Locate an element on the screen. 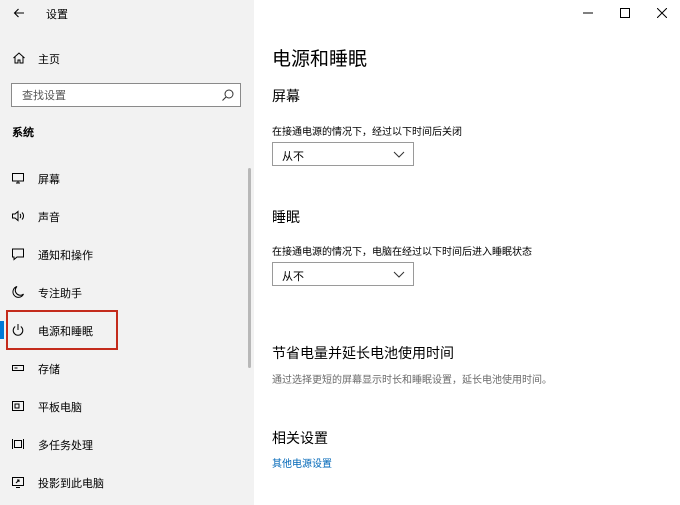 Image resolution: width=680 pixels, height=505 pixels. sidebar-item-display: 屏幕 is located at coordinates (124, 178).